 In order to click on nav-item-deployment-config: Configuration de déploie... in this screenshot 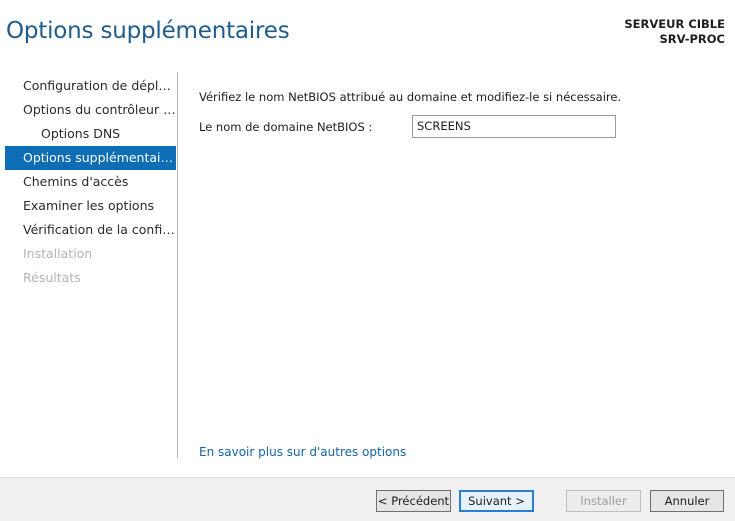, I will do `click(90, 86)`.